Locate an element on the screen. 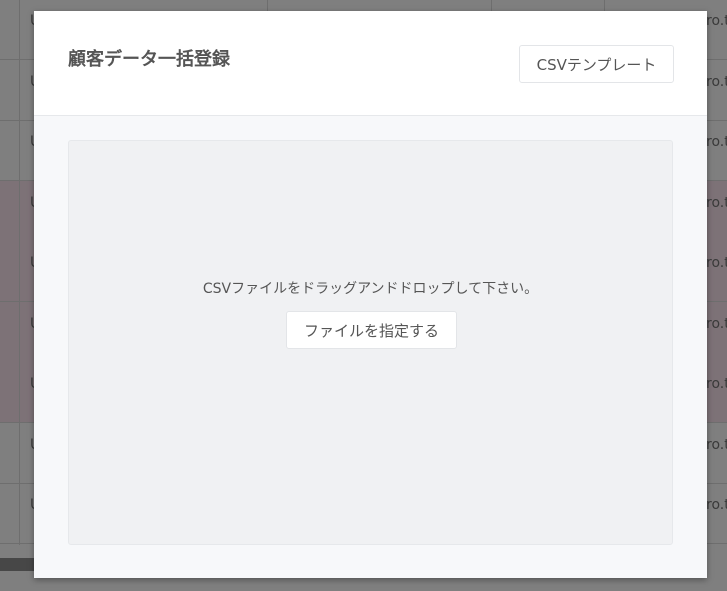 The height and width of the screenshot is (591, 727). column-divider is located at coordinates (19, 272).